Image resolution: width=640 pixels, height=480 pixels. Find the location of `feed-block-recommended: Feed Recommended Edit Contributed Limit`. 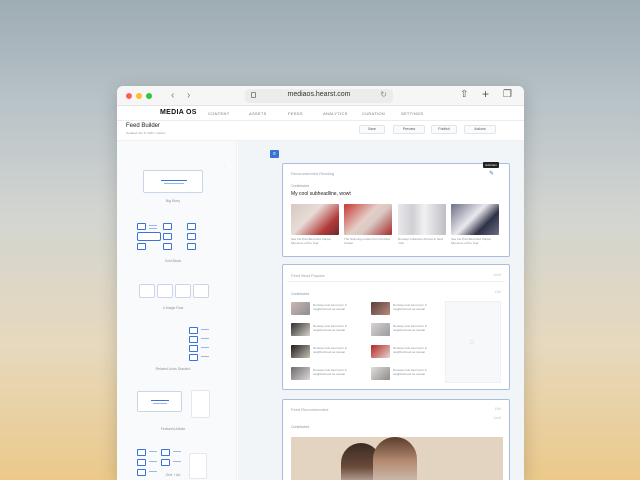

feed-block-recommended: Feed Recommended Edit Contributed Limit is located at coordinates (396, 439).